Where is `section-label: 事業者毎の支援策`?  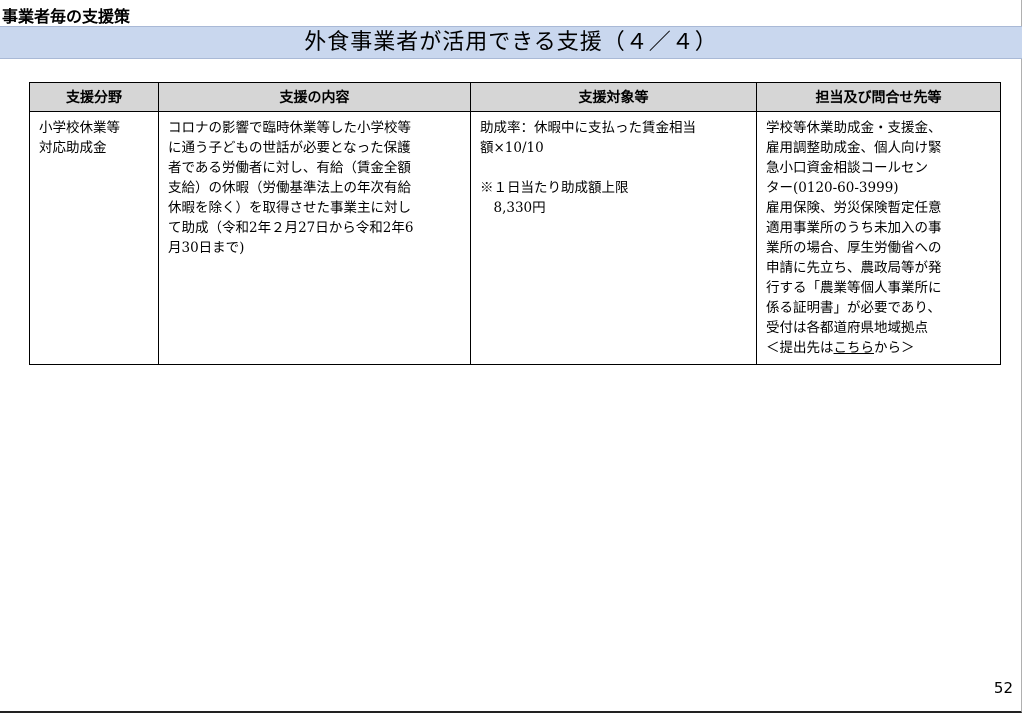
section-label: 事業者毎の支援策 is located at coordinates (66, 16).